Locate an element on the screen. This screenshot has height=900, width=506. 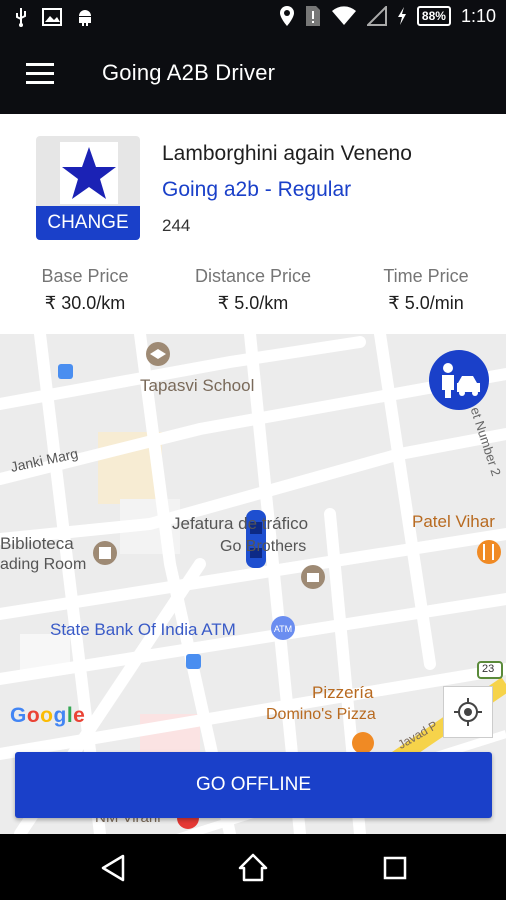
map-label-pizzeria: Pizzería is located at coordinates (343, 692).